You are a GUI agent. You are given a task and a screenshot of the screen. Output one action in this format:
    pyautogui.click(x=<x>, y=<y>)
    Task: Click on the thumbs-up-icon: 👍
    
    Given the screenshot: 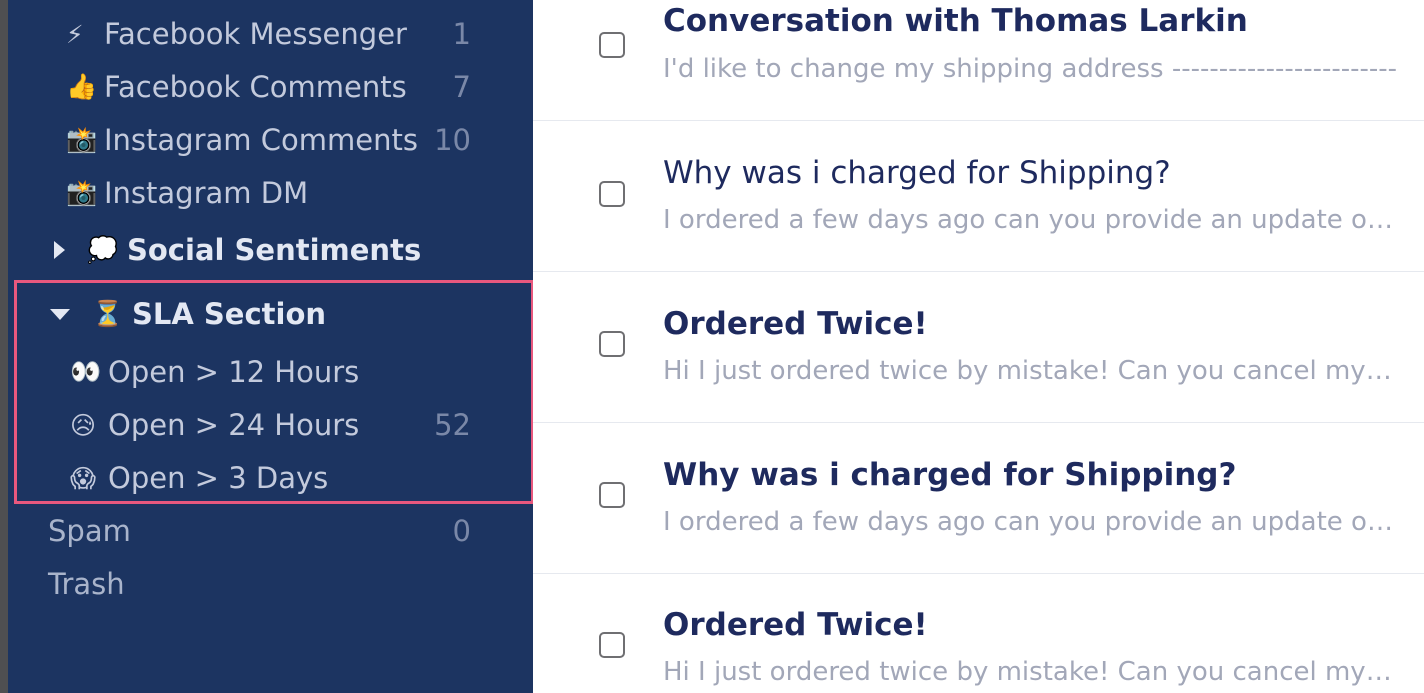 What is the action you would take?
    pyautogui.click(x=82, y=86)
    